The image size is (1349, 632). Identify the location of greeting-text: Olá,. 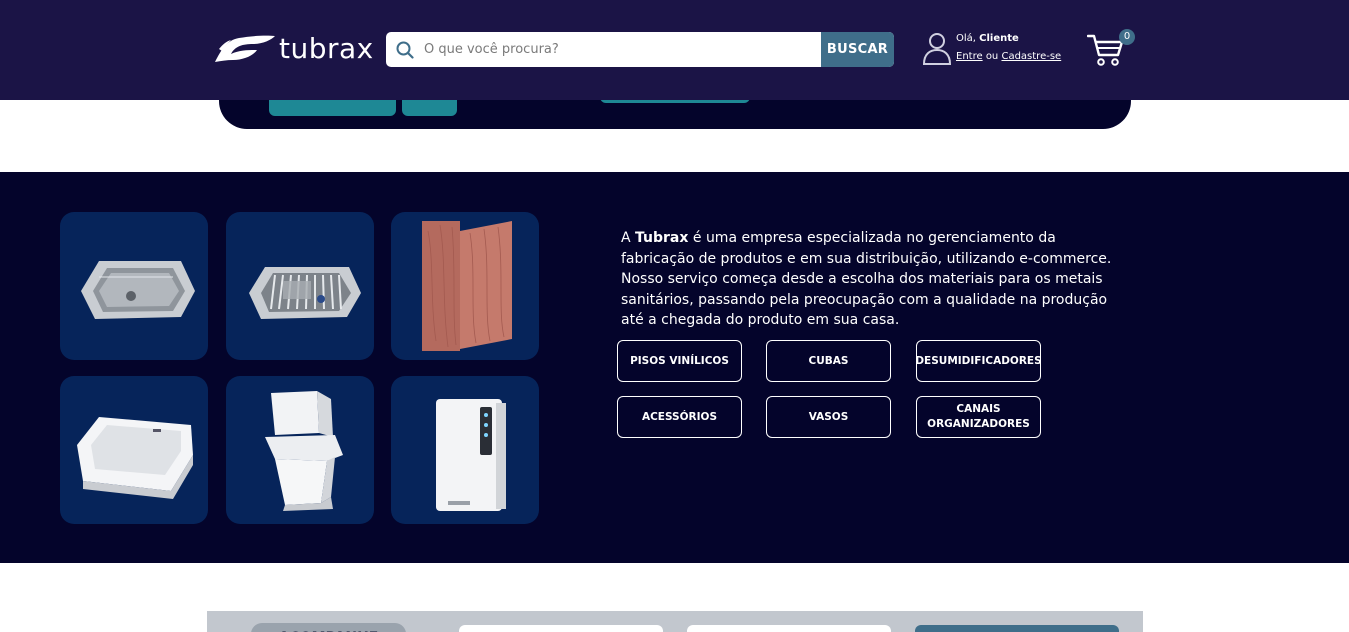
(966, 38).